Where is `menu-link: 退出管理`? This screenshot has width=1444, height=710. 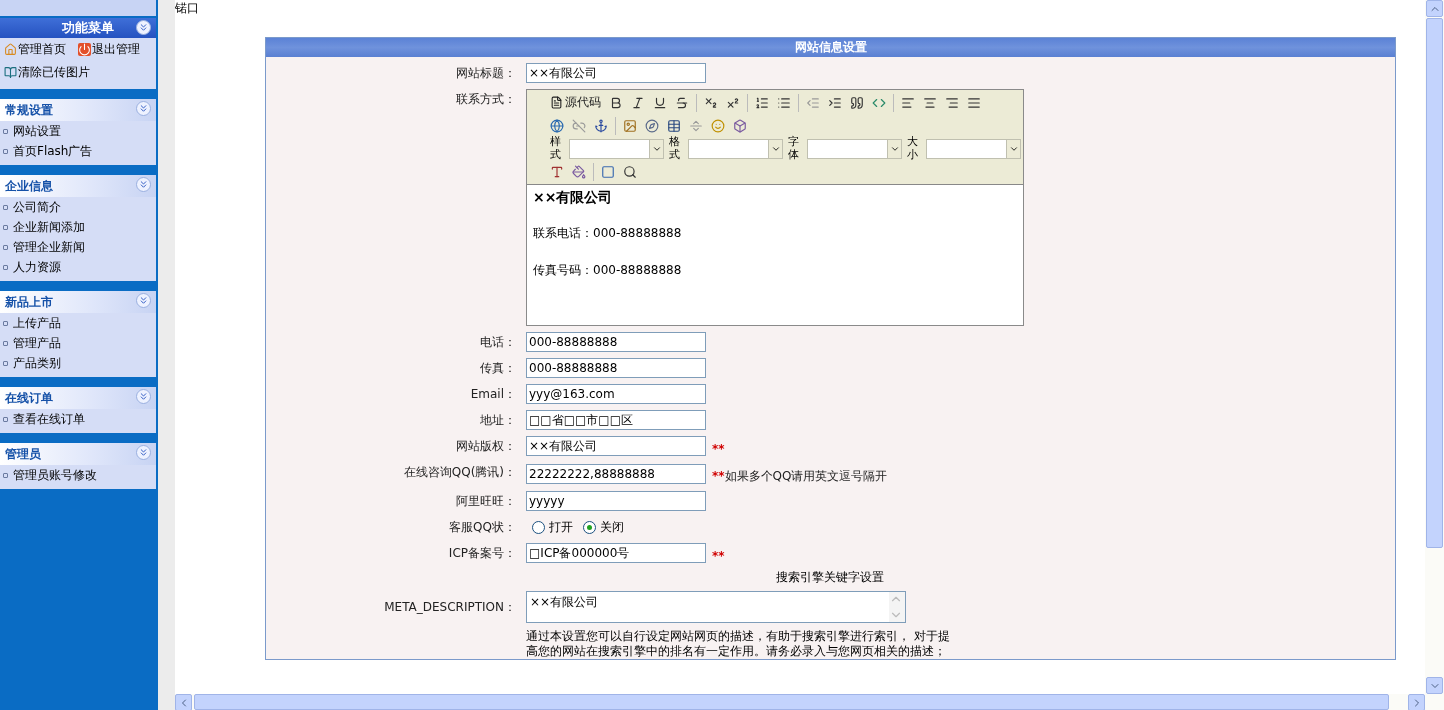
menu-link: 退出管理 is located at coordinates (109, 49).